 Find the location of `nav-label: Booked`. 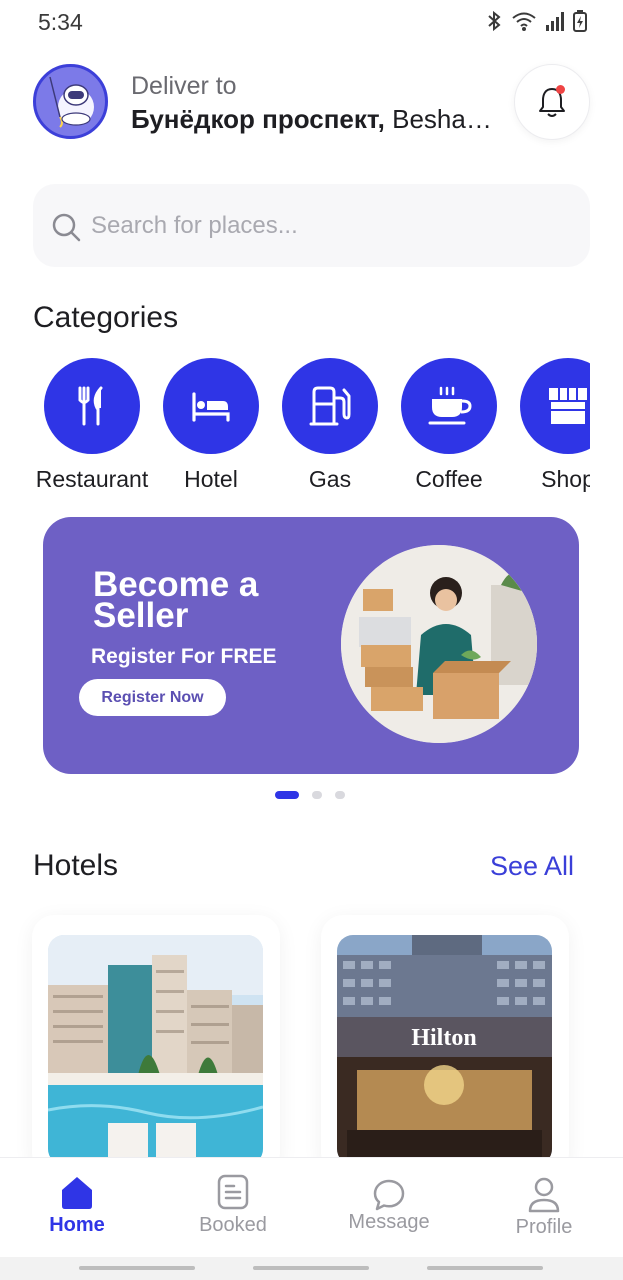

nav-label: Booked is located at coordinates (233, 1225).